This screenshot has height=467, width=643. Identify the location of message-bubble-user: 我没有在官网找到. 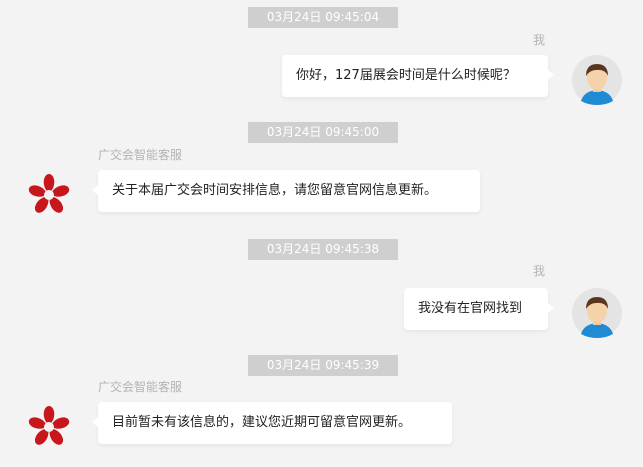
(479, 309).